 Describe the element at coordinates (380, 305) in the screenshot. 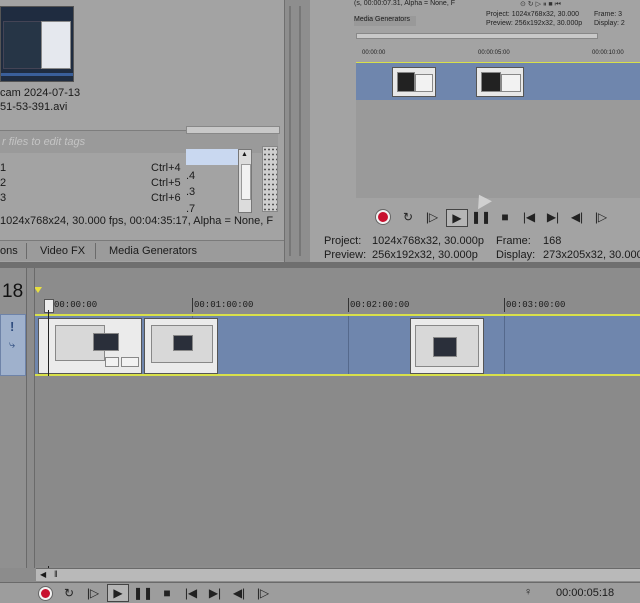

I see `ruler-label-2: 00:02:00:00` at that location.